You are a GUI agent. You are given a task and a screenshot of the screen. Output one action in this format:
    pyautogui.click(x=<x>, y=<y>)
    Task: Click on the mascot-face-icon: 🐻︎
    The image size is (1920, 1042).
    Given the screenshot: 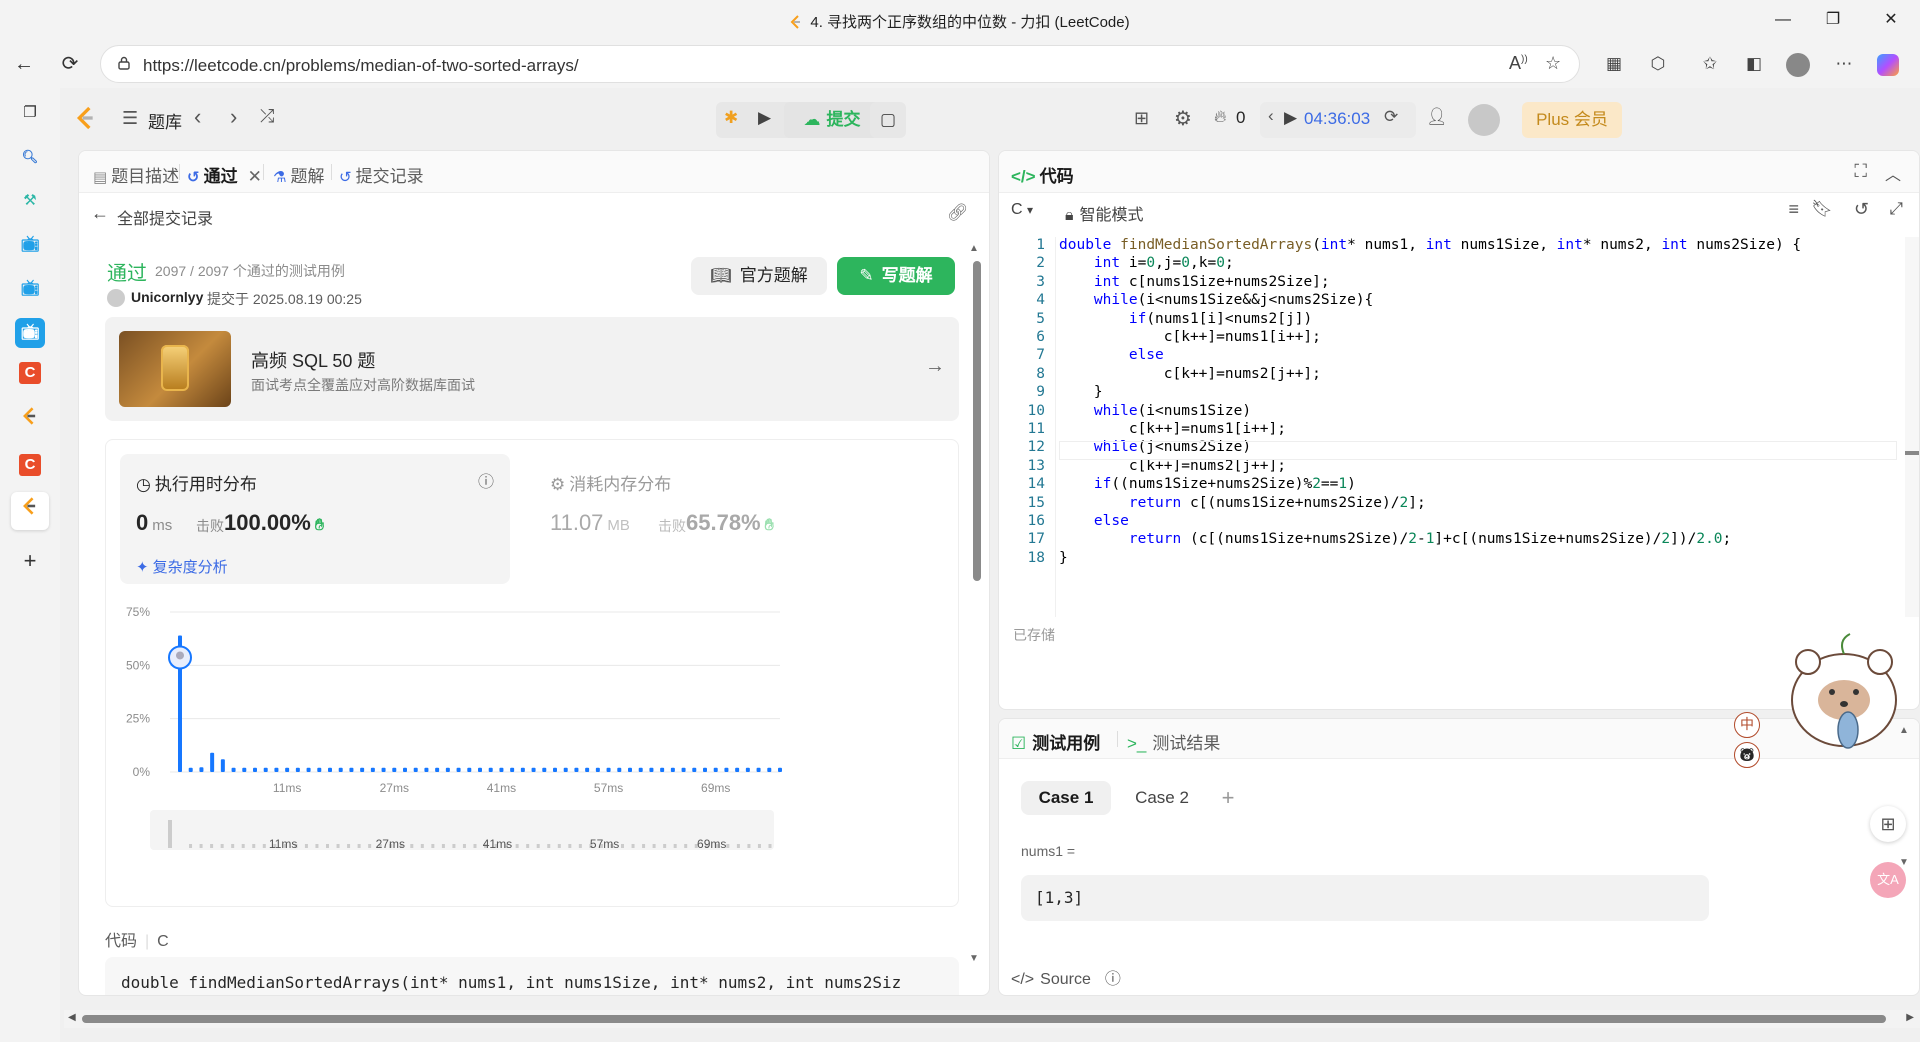 What is the action you would take?
    pyautogui.click(x=1747, y=755)
    